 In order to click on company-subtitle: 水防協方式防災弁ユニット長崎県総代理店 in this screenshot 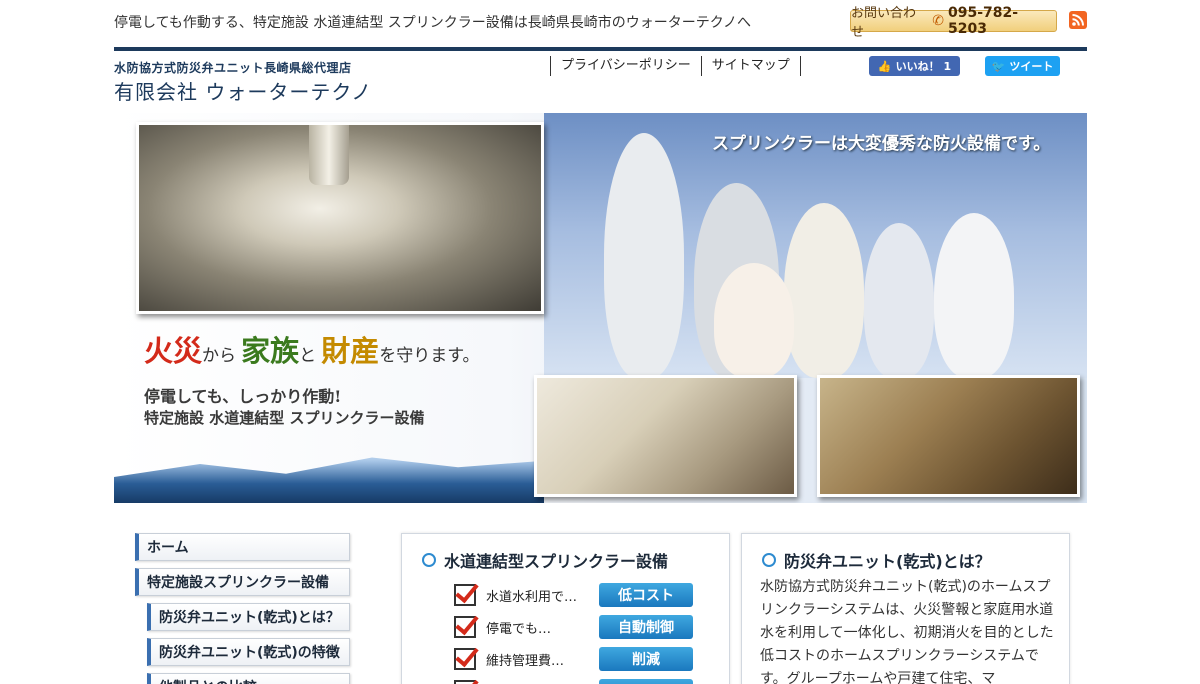, I will do `click(233, 68)`.